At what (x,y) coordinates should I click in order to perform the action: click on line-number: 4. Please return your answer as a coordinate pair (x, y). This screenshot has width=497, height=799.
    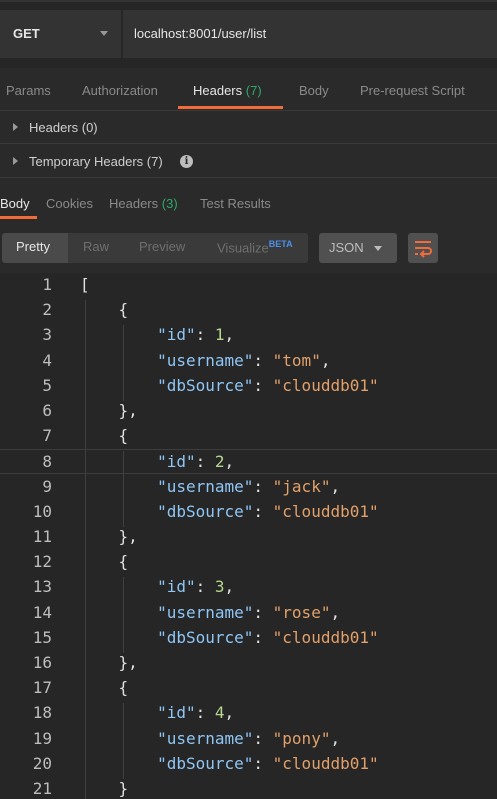
    Looking at the image, I should click on (47, 360).